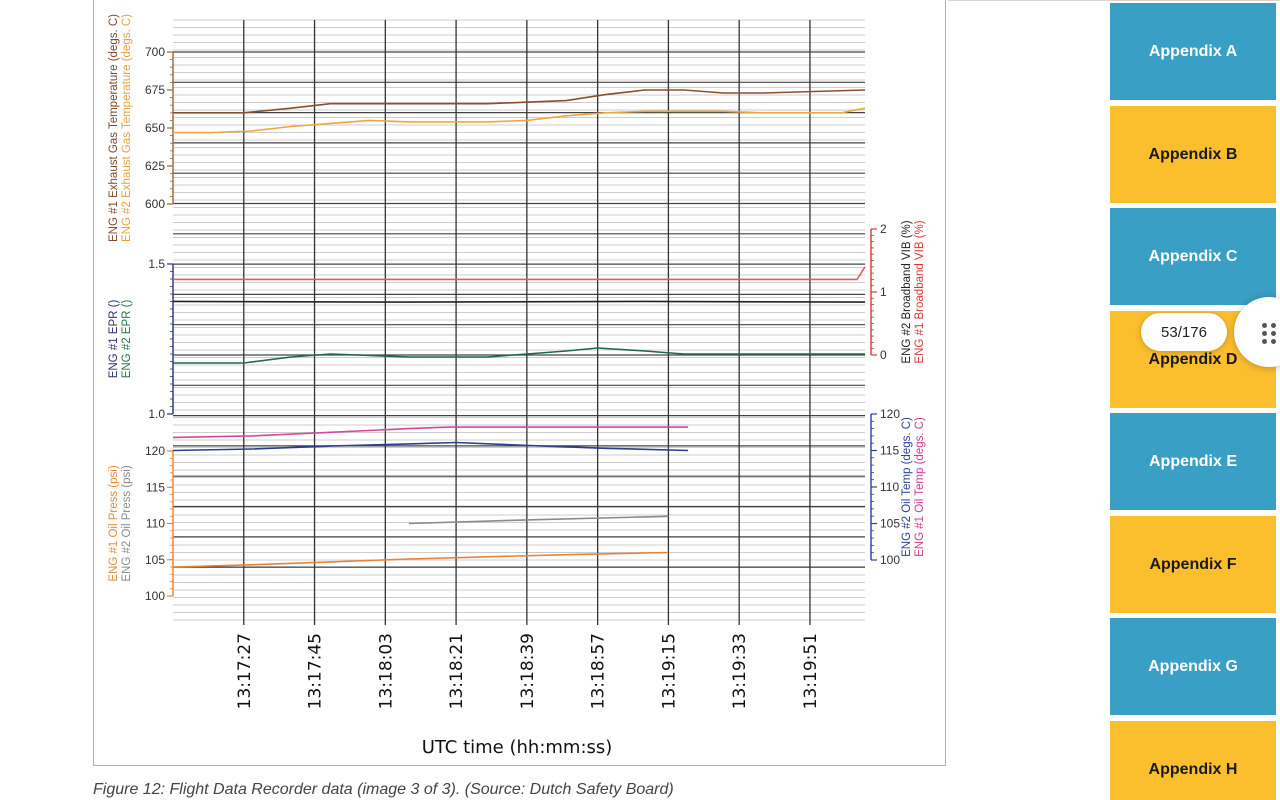  What do you see at coordinates (155, 524) in the screenshot?
I see `left-tick-label: 110` at bounding box center [155, 524].